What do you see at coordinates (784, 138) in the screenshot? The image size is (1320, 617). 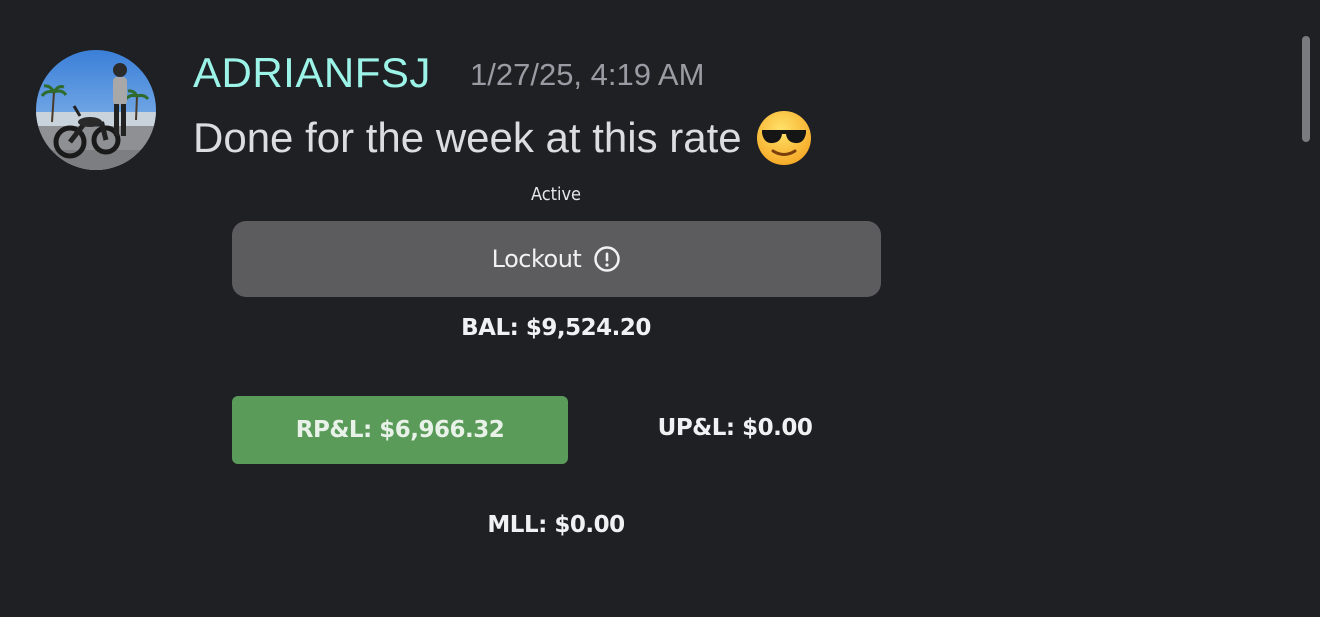 I see `smiling-face-with-sunglasses-icon` at bounding box center [784, 138].